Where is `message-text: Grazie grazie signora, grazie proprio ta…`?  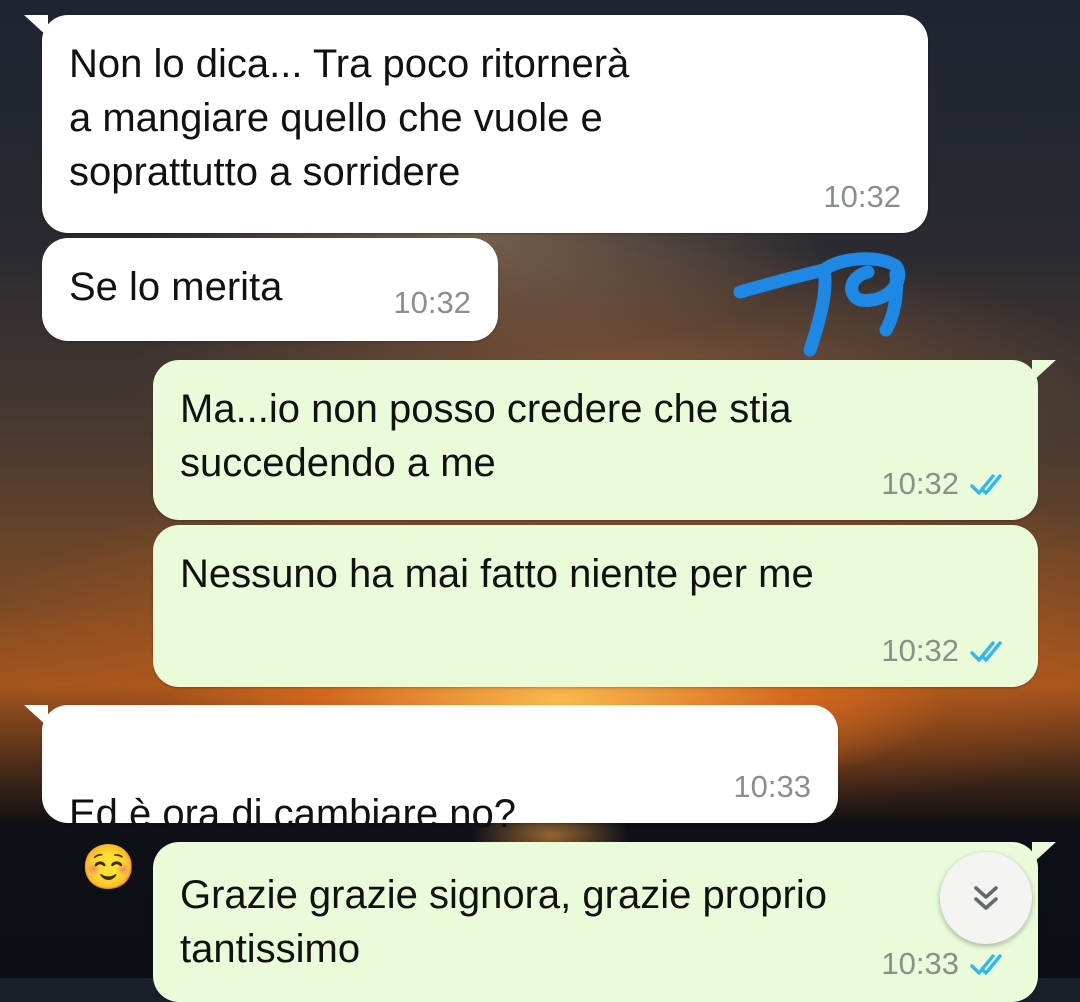
message-text: Grazie grazie signora, grazie proprio ta… is located at coordinates (503, 922).